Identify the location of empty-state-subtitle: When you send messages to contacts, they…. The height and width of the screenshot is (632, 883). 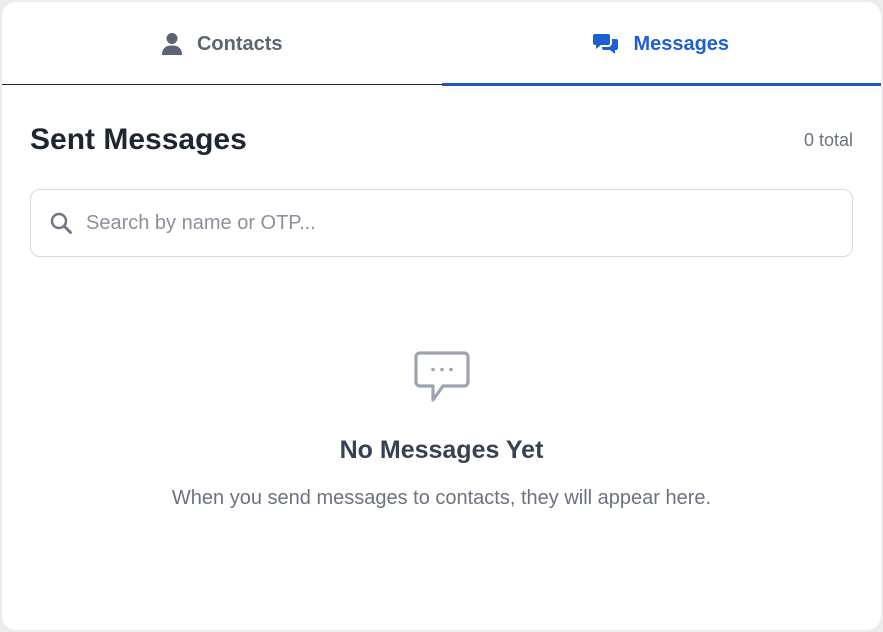
(441, 498).